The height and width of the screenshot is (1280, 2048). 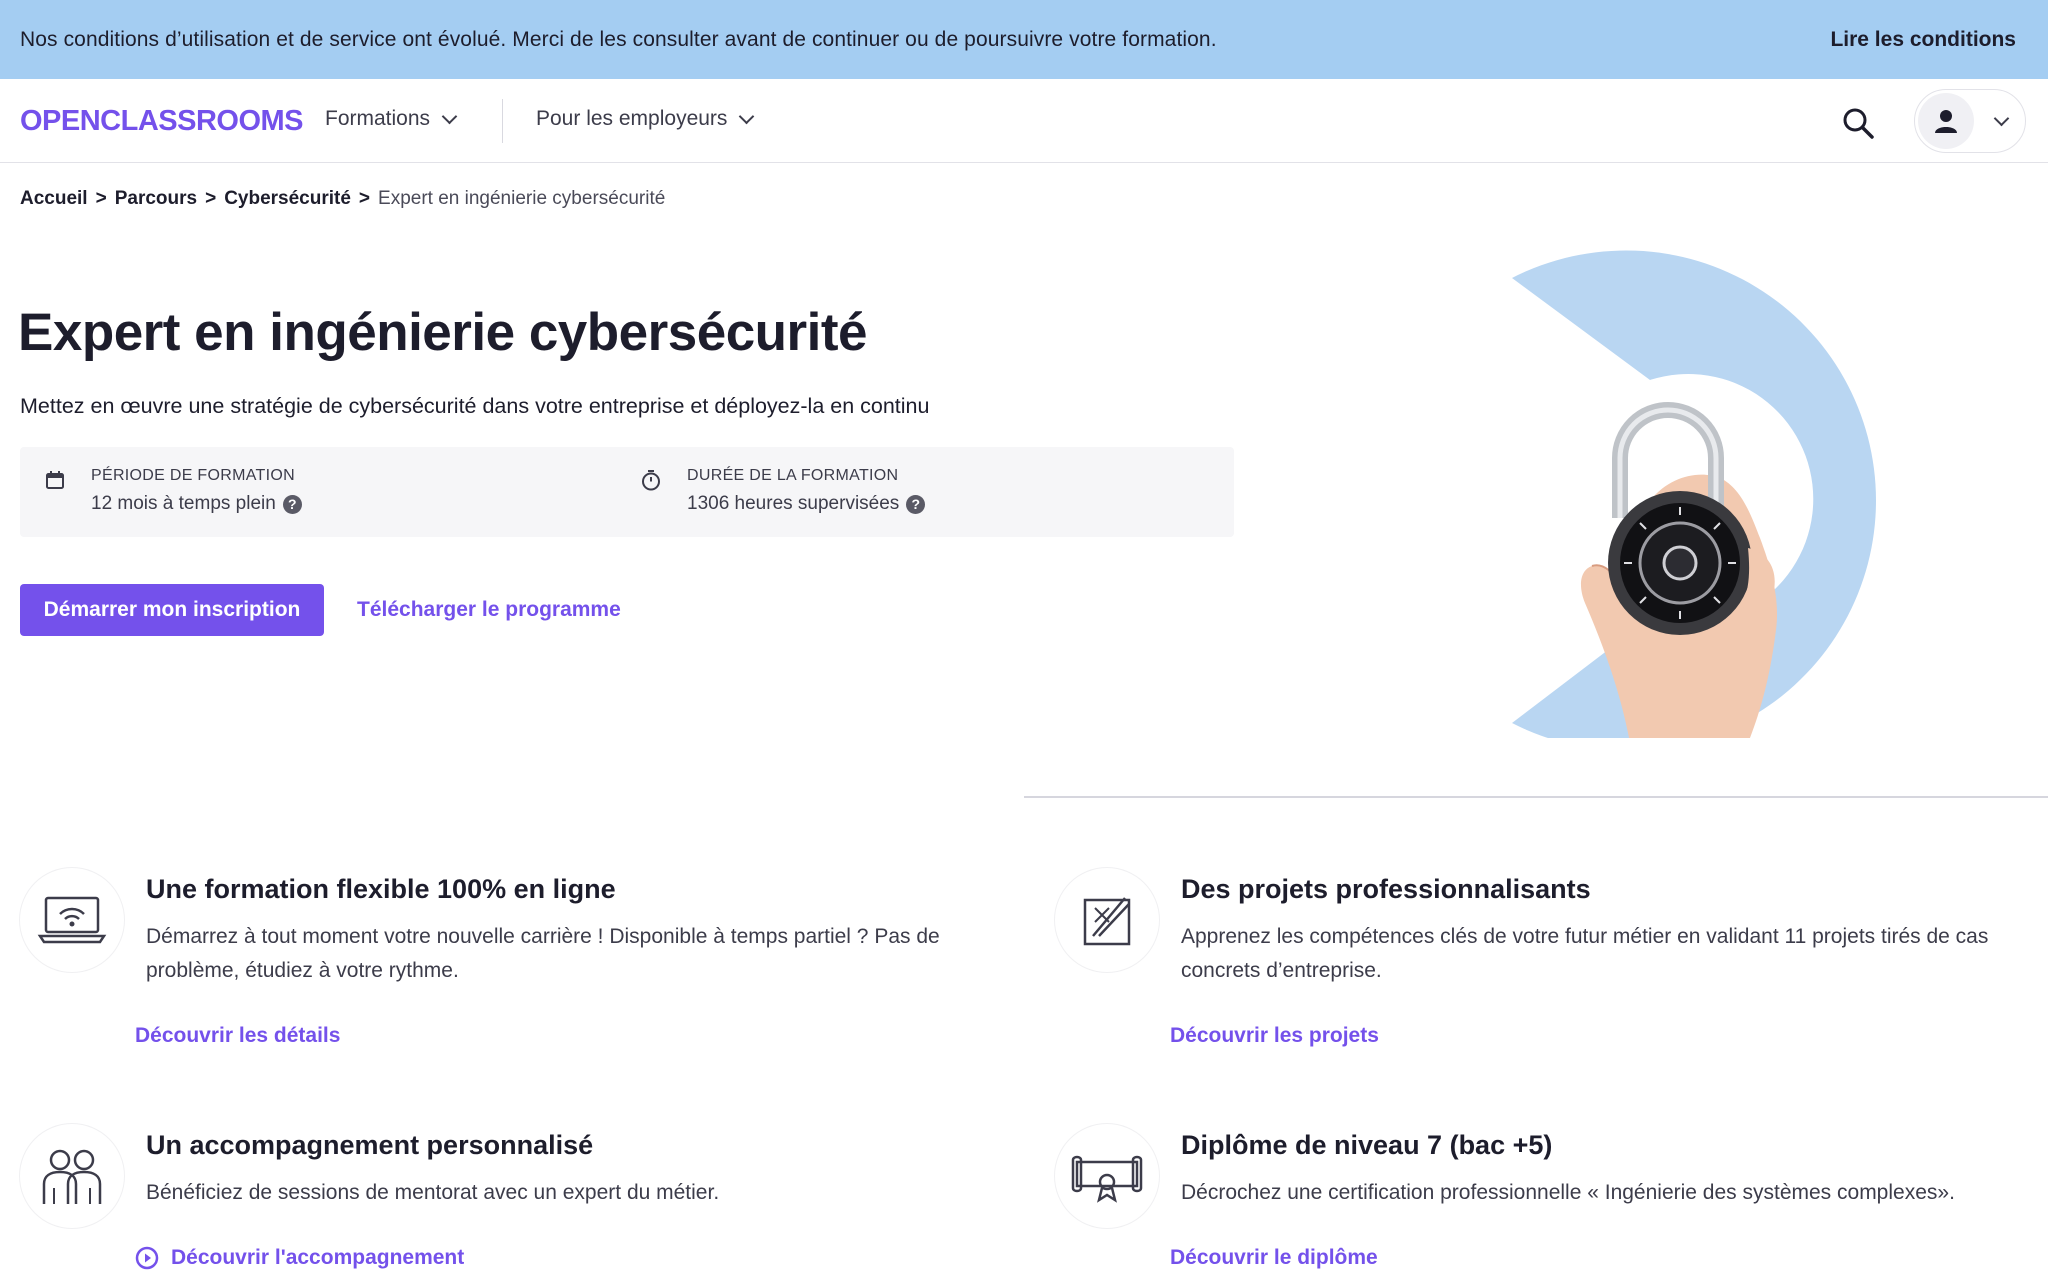 I want to click on blueprint-icon, so click(x=1107, y=920).